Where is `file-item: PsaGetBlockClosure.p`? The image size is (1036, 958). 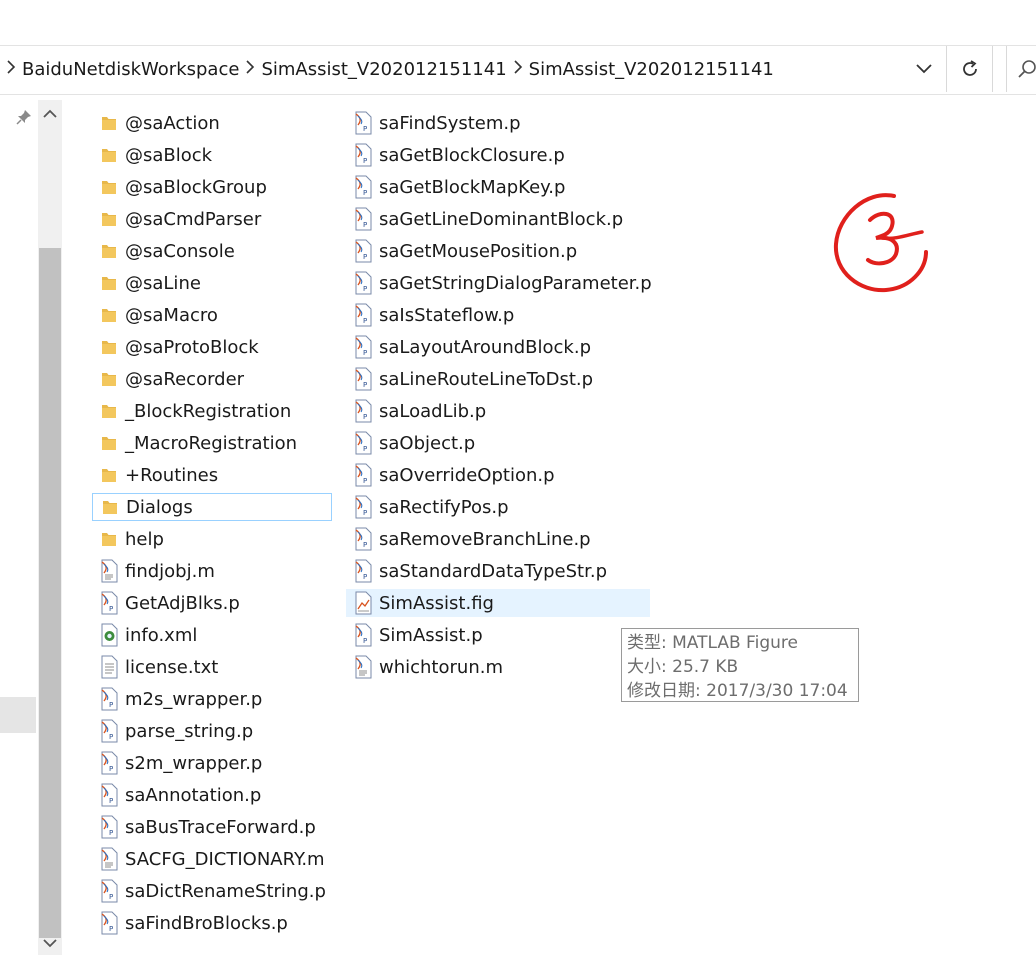
file-item: PsaGetBlockClosure.p is located at coordinates (498, 155).